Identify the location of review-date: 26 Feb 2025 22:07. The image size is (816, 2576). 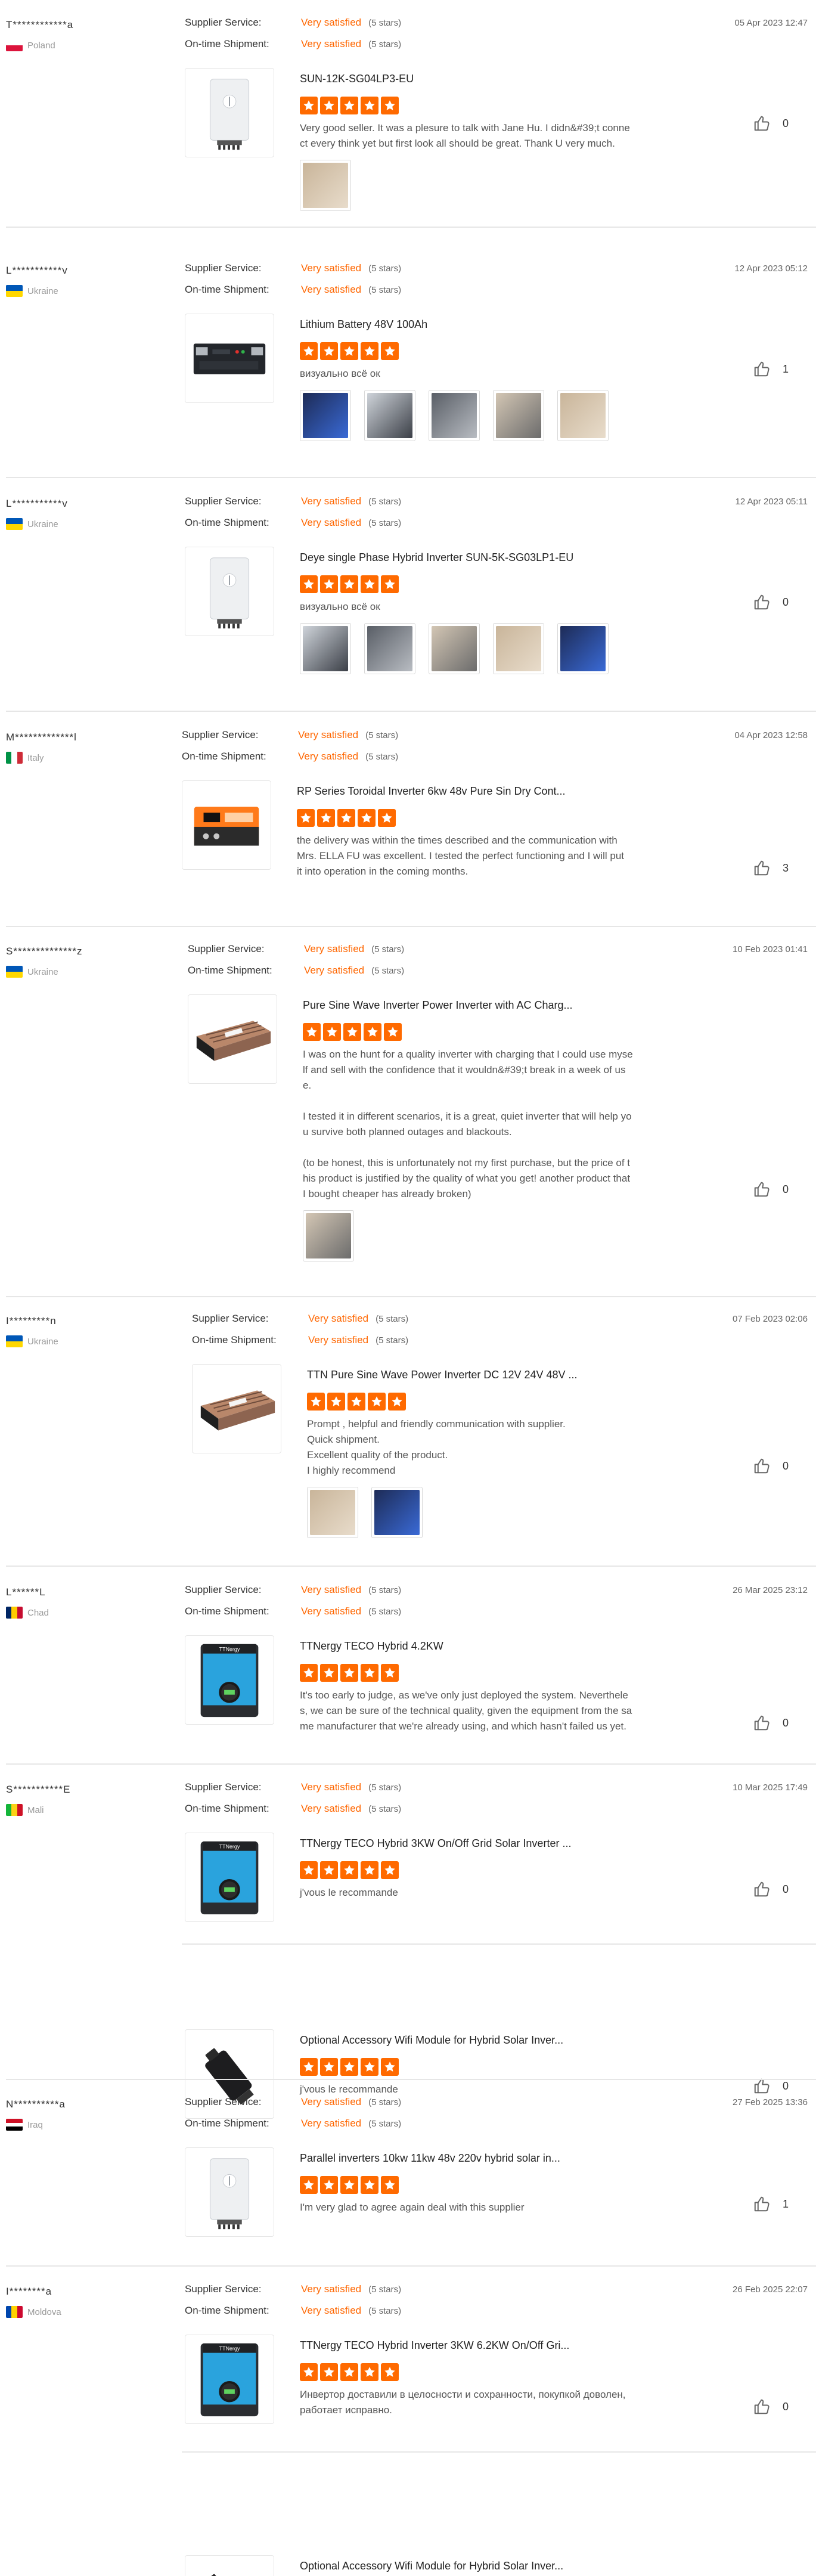
(770, 2289).